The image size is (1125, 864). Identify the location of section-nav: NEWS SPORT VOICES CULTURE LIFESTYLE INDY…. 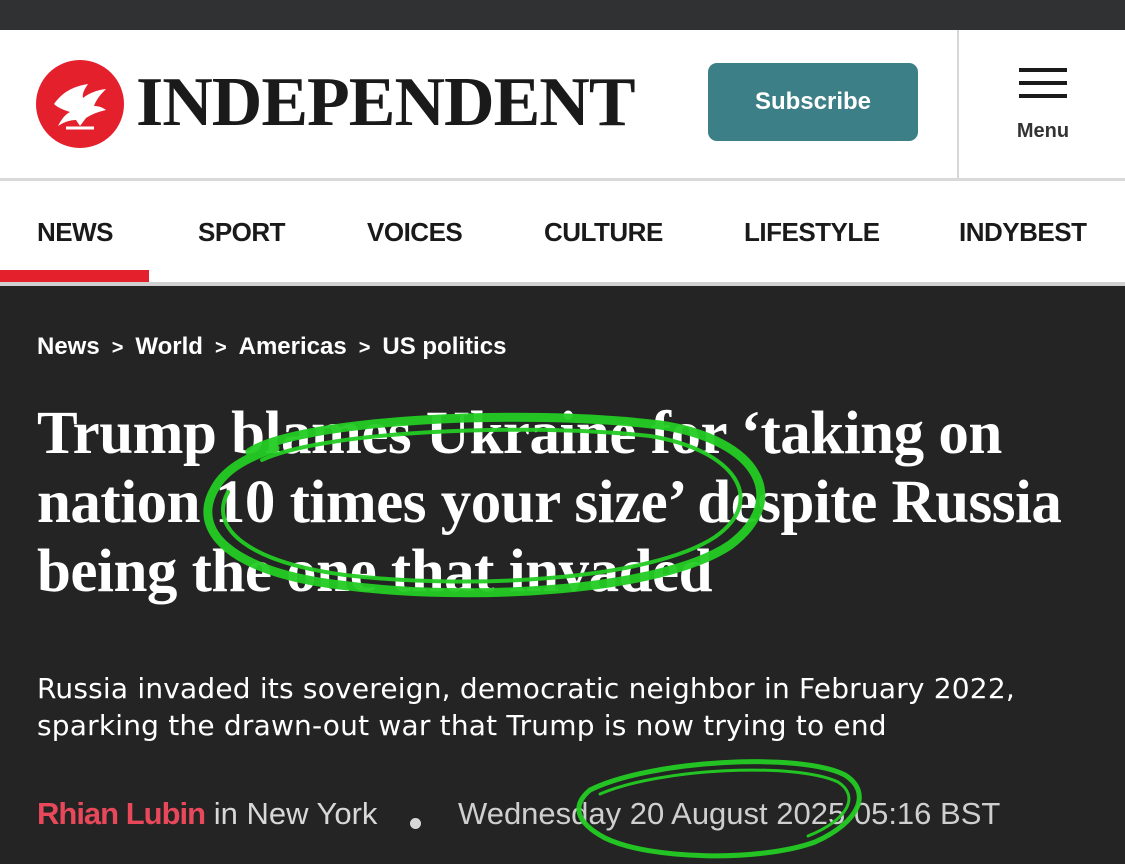
(562, 231).